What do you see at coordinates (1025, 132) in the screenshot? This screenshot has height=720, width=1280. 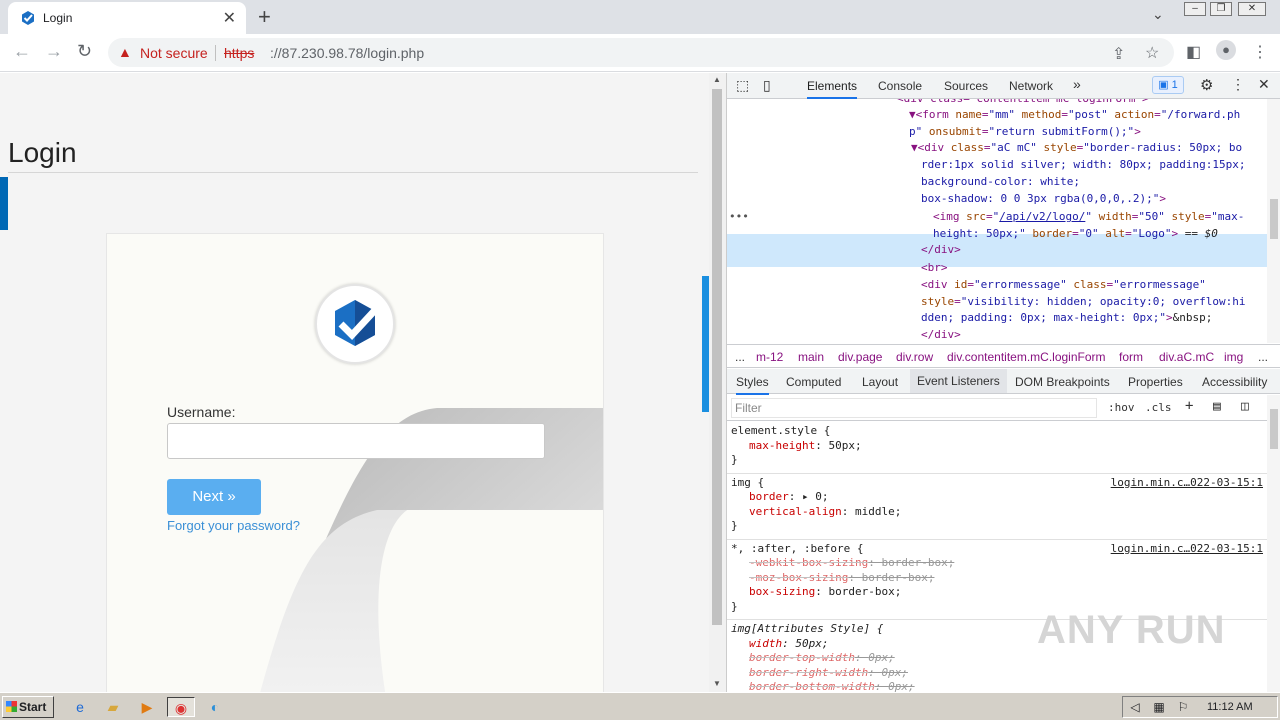 I see `dom-node-line: p" onsubmit="return submitForm();">` at bounding box center [1025, 132].